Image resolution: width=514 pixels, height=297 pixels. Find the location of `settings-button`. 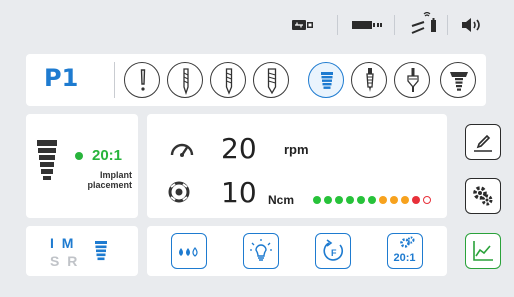

settings-button is located at coordinates (483, 196).